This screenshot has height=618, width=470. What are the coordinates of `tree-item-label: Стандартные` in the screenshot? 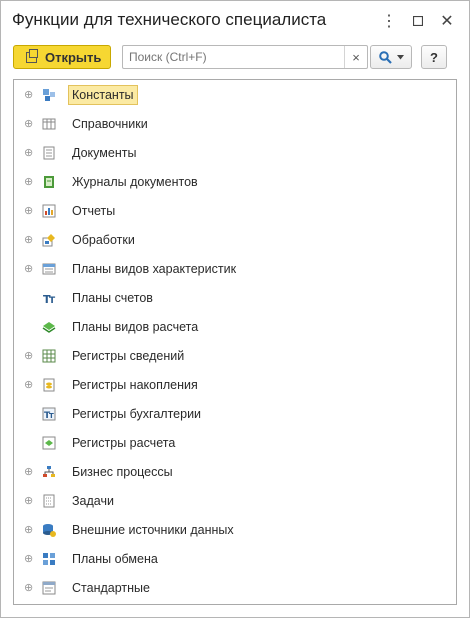 It's located at (111, 588).